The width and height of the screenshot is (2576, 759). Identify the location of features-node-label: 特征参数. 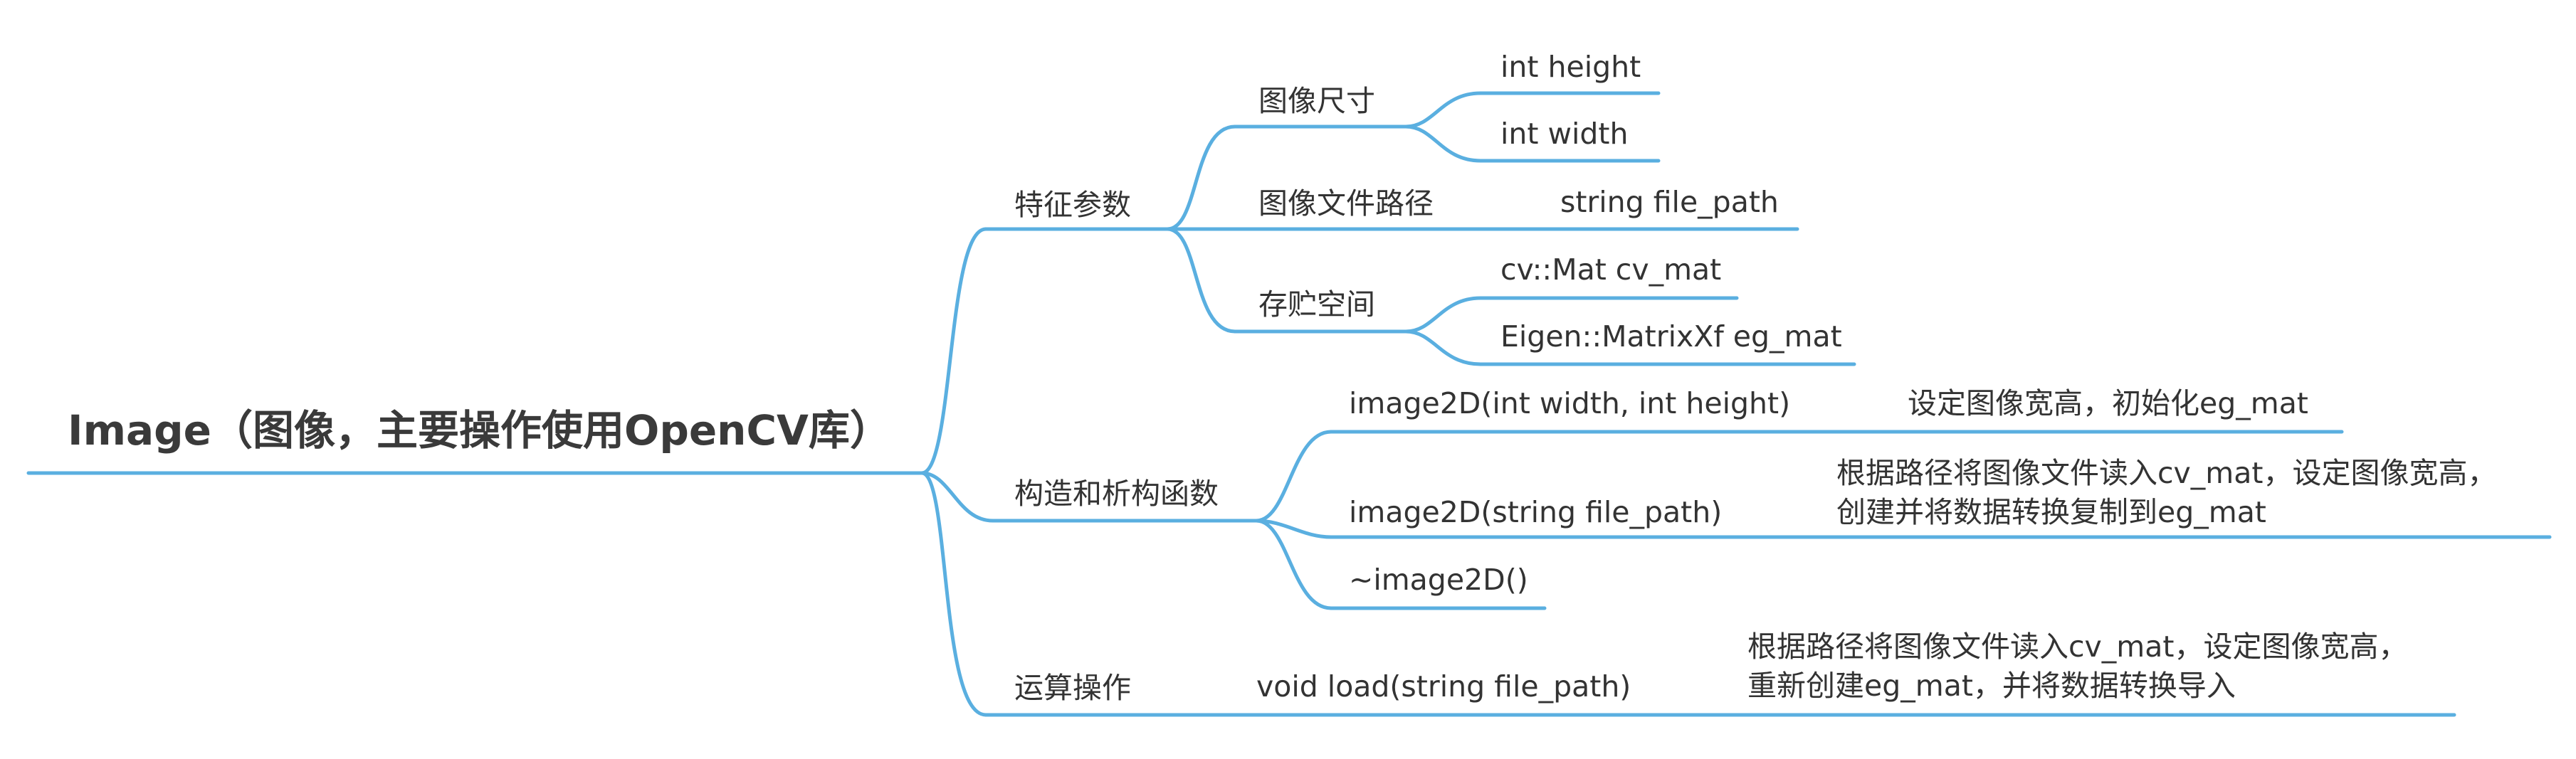
(1072, 205).